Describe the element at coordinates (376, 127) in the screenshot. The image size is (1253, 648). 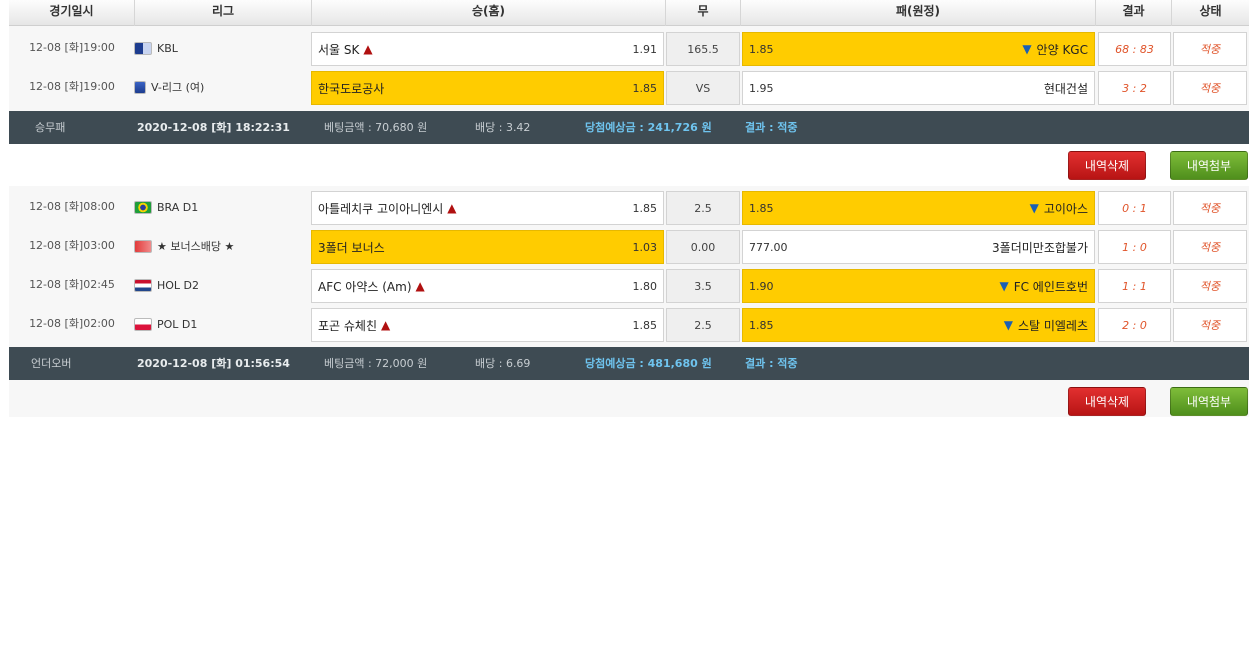
I see `bet-amount: 베팅금액 : 70,680 원` at that location.